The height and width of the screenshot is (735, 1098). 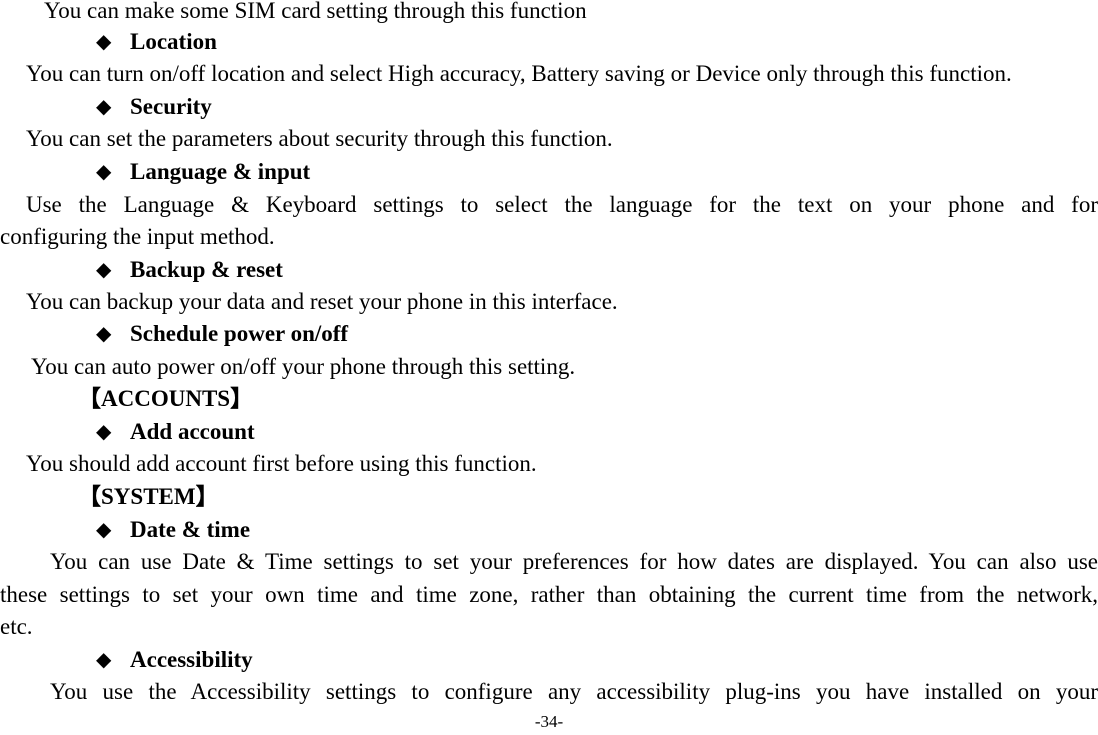 I want to click on page-number: -34-, so click(x=549, y=721).